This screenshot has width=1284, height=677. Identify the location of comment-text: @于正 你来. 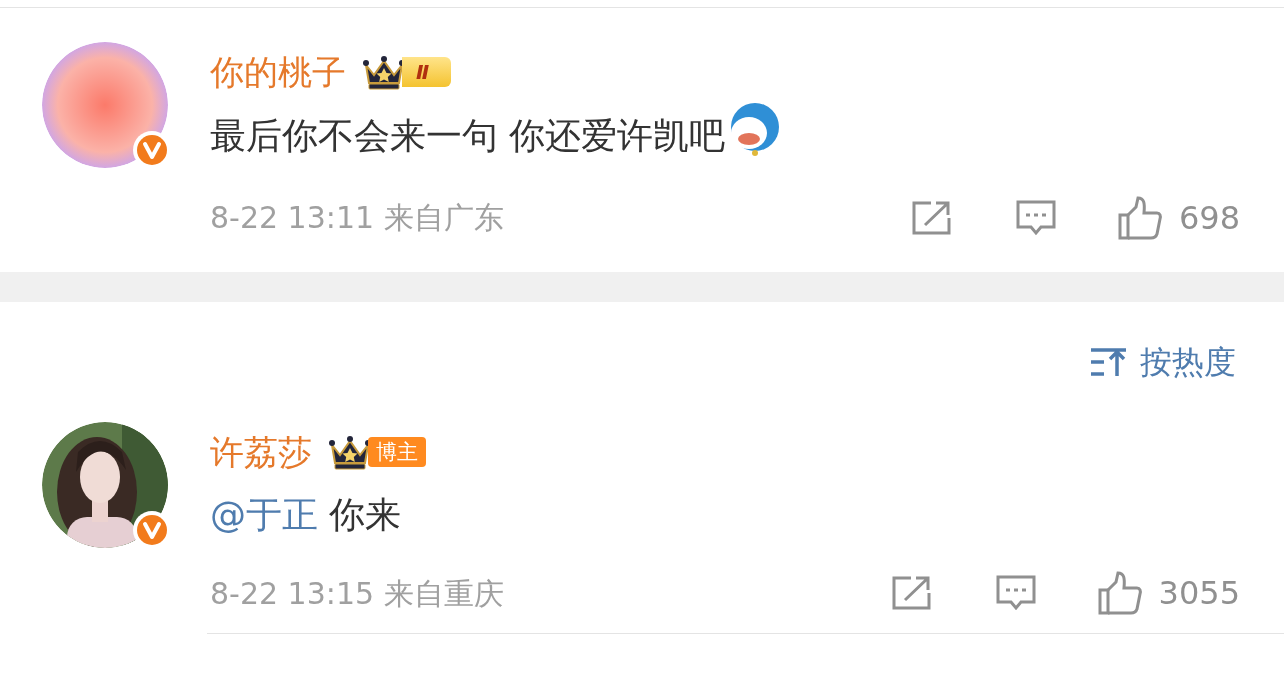
(306, 515).